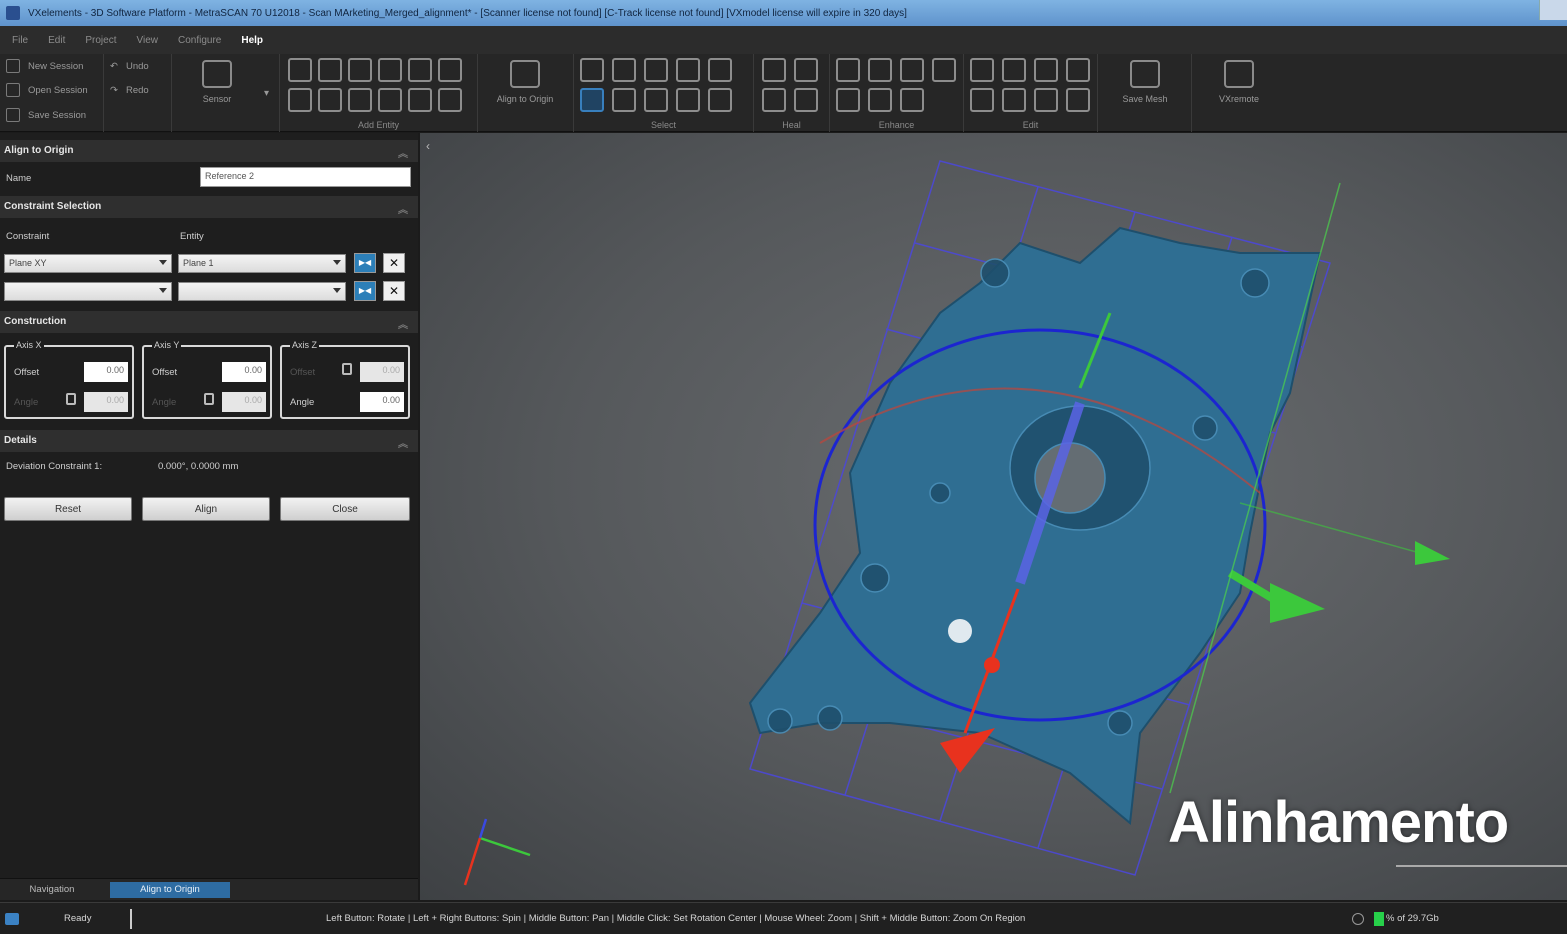 This screenshot has height=934, width=1567. What do you see at coordinates (345, 509) in the screenshot?
I see `close-button: Close` at bounding box center [345, 509].